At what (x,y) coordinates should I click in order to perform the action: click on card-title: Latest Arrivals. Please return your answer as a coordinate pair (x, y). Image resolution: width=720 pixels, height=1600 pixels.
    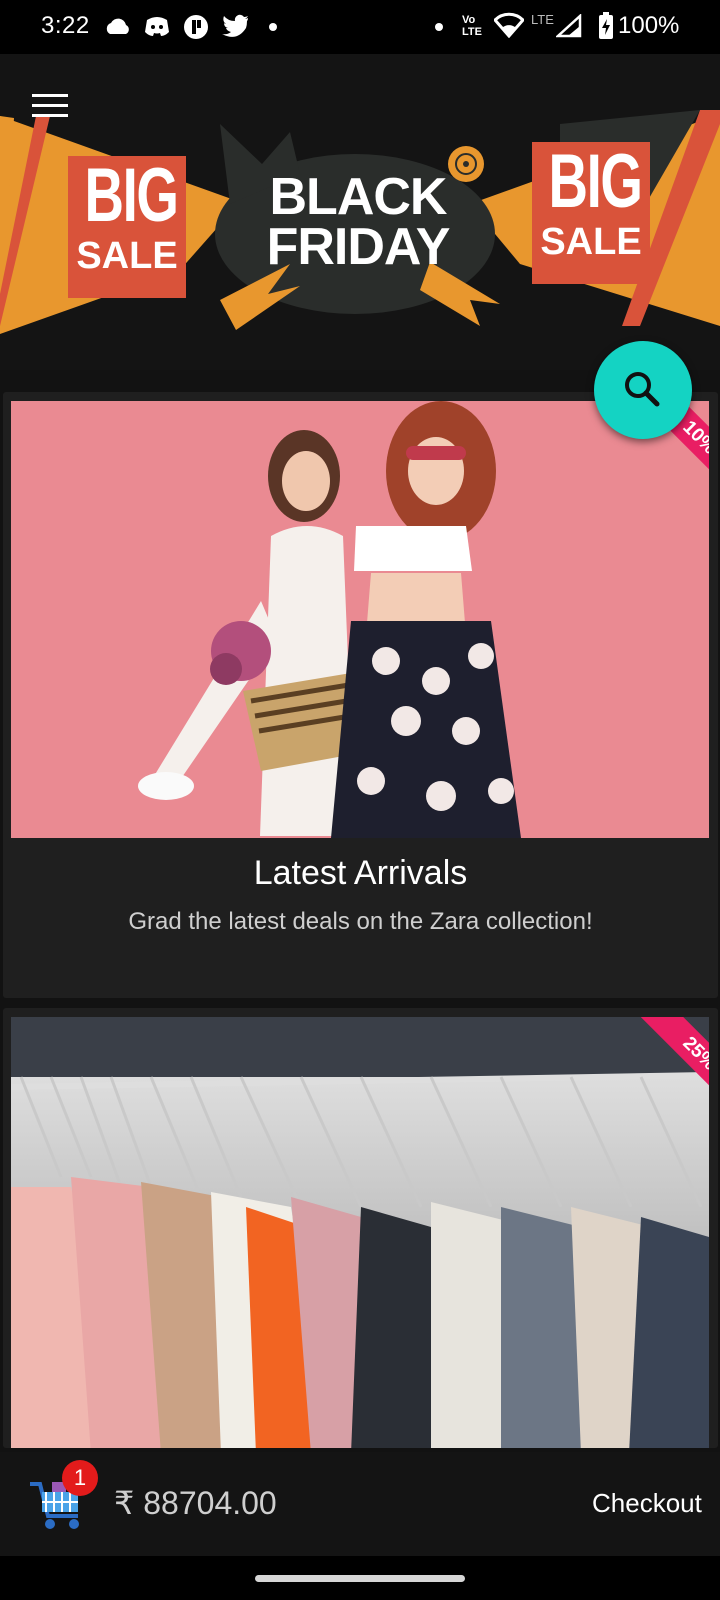
    Looking at the image, I should click on (360, 873).